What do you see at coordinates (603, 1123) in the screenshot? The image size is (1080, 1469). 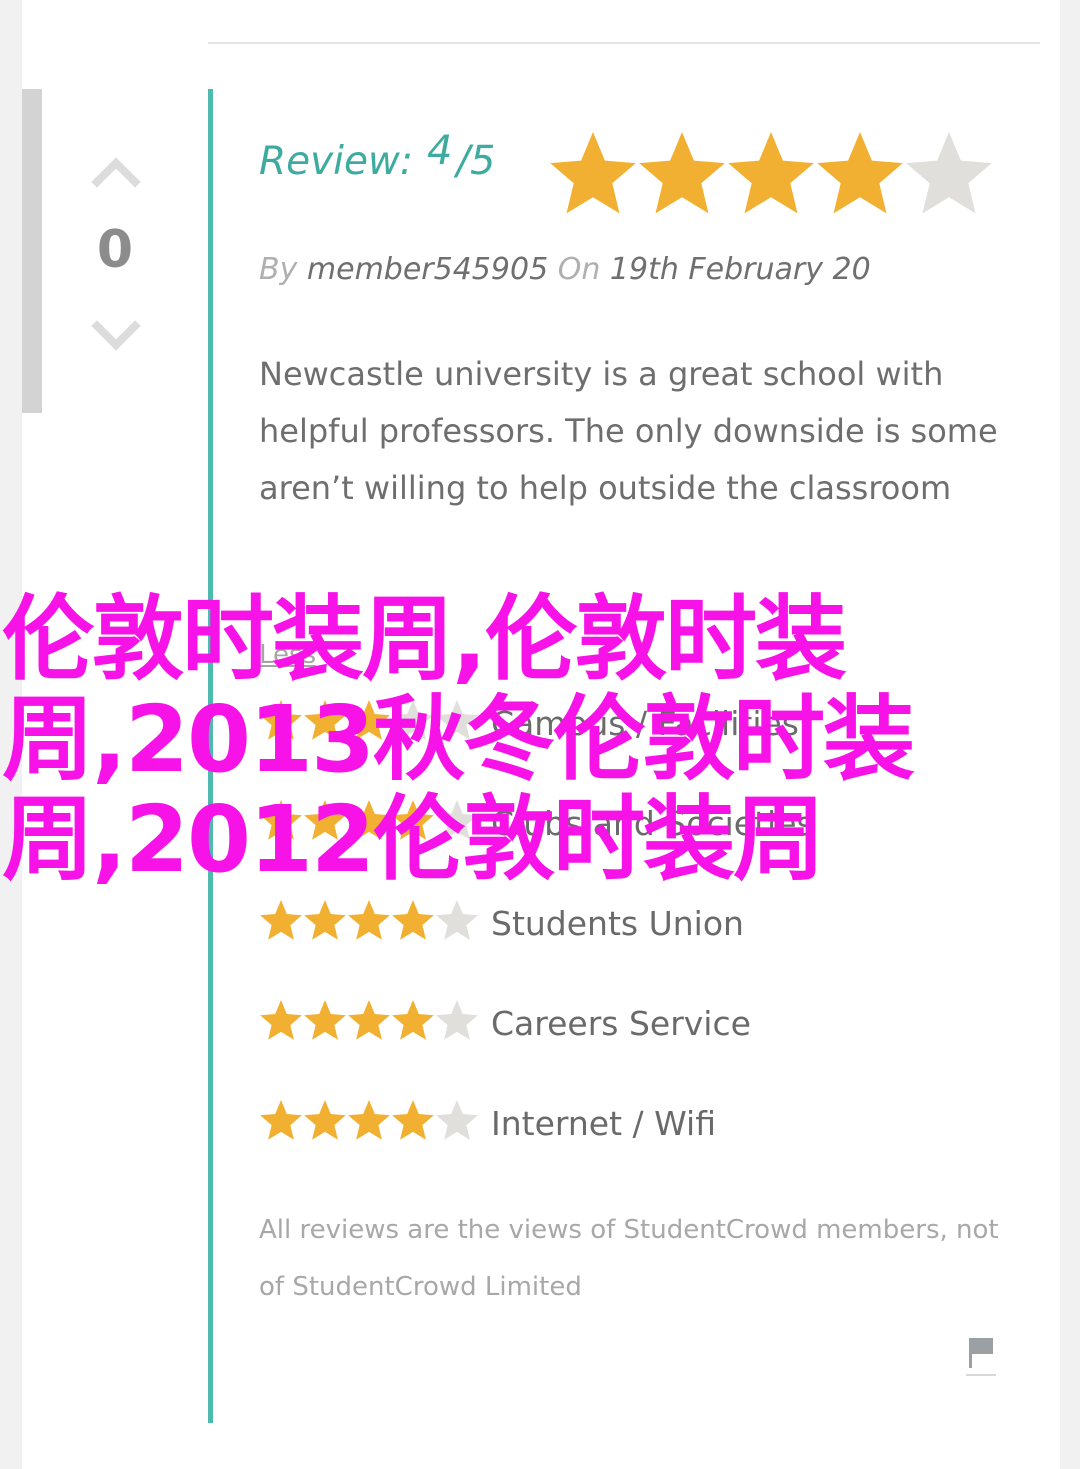 I see `category-label: Internet / Wifi` at bounding box center [603, 1123].